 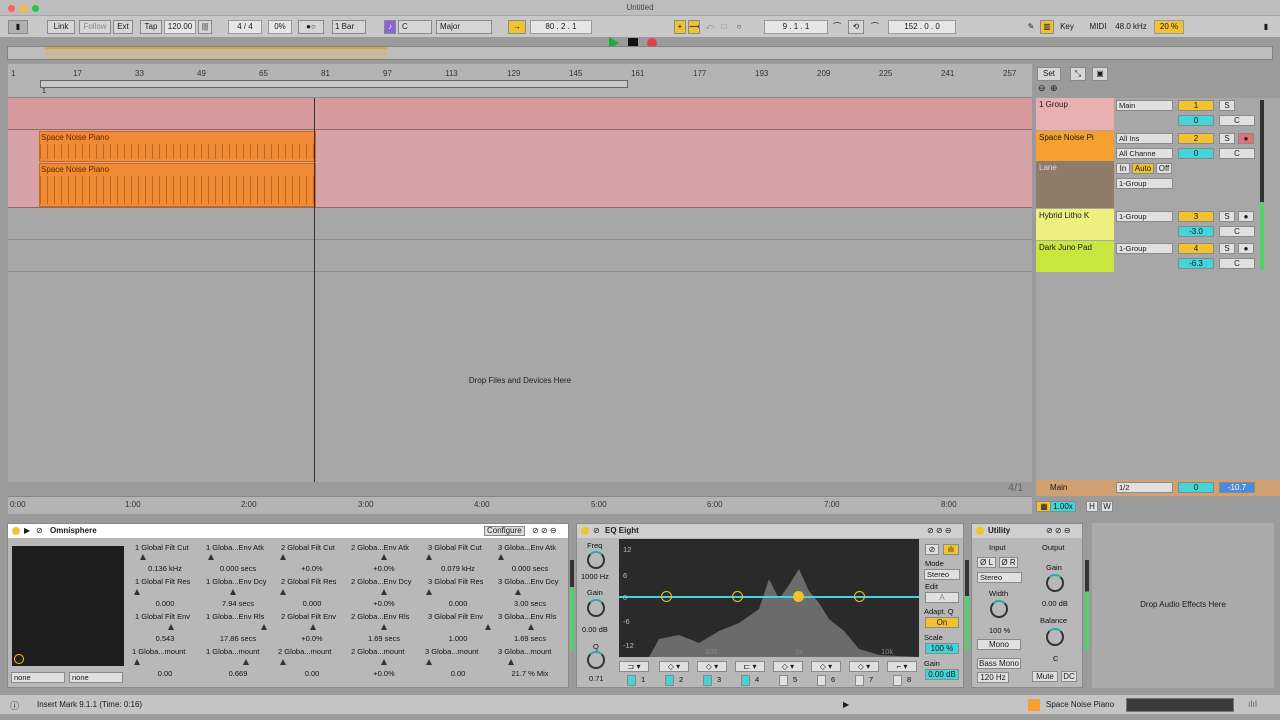 I want to click on scale-mode-icon: ♪, so click(x=390, y=27).